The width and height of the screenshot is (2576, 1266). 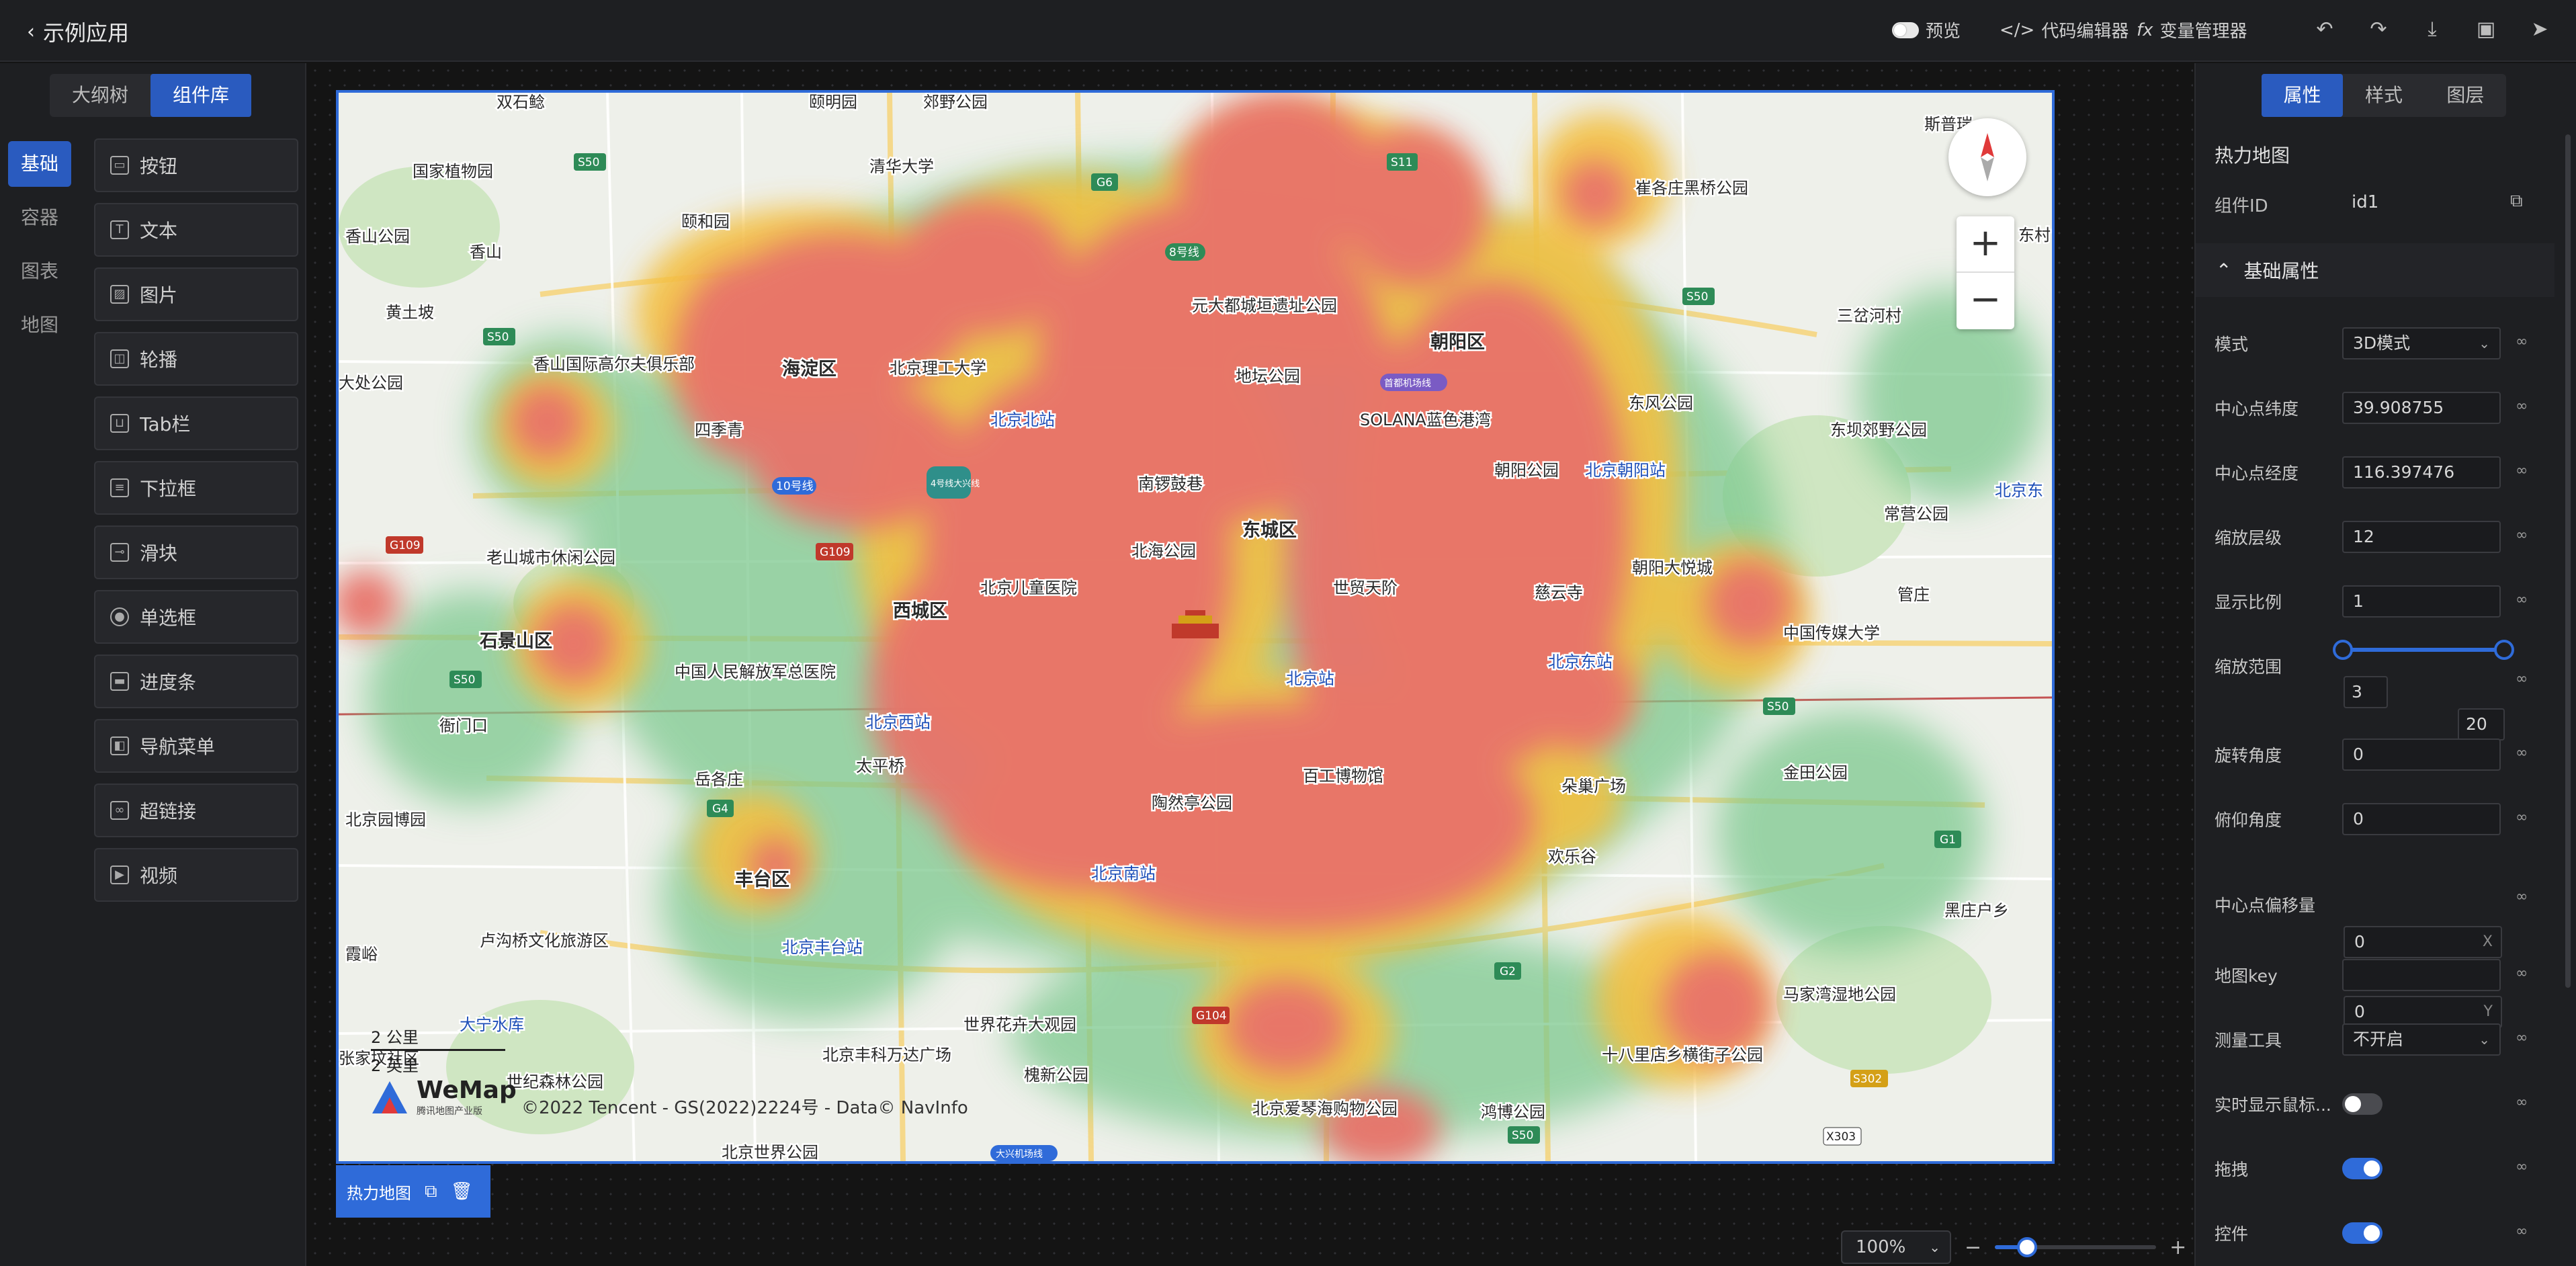 I want to click on offset-x-input: 0X, so click(x=2423, y=942).